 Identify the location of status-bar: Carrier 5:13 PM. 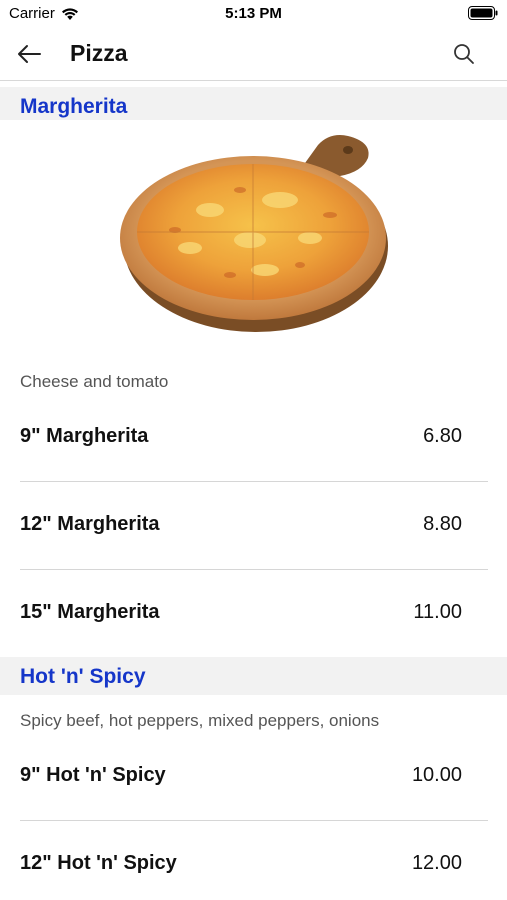
(253, 14).